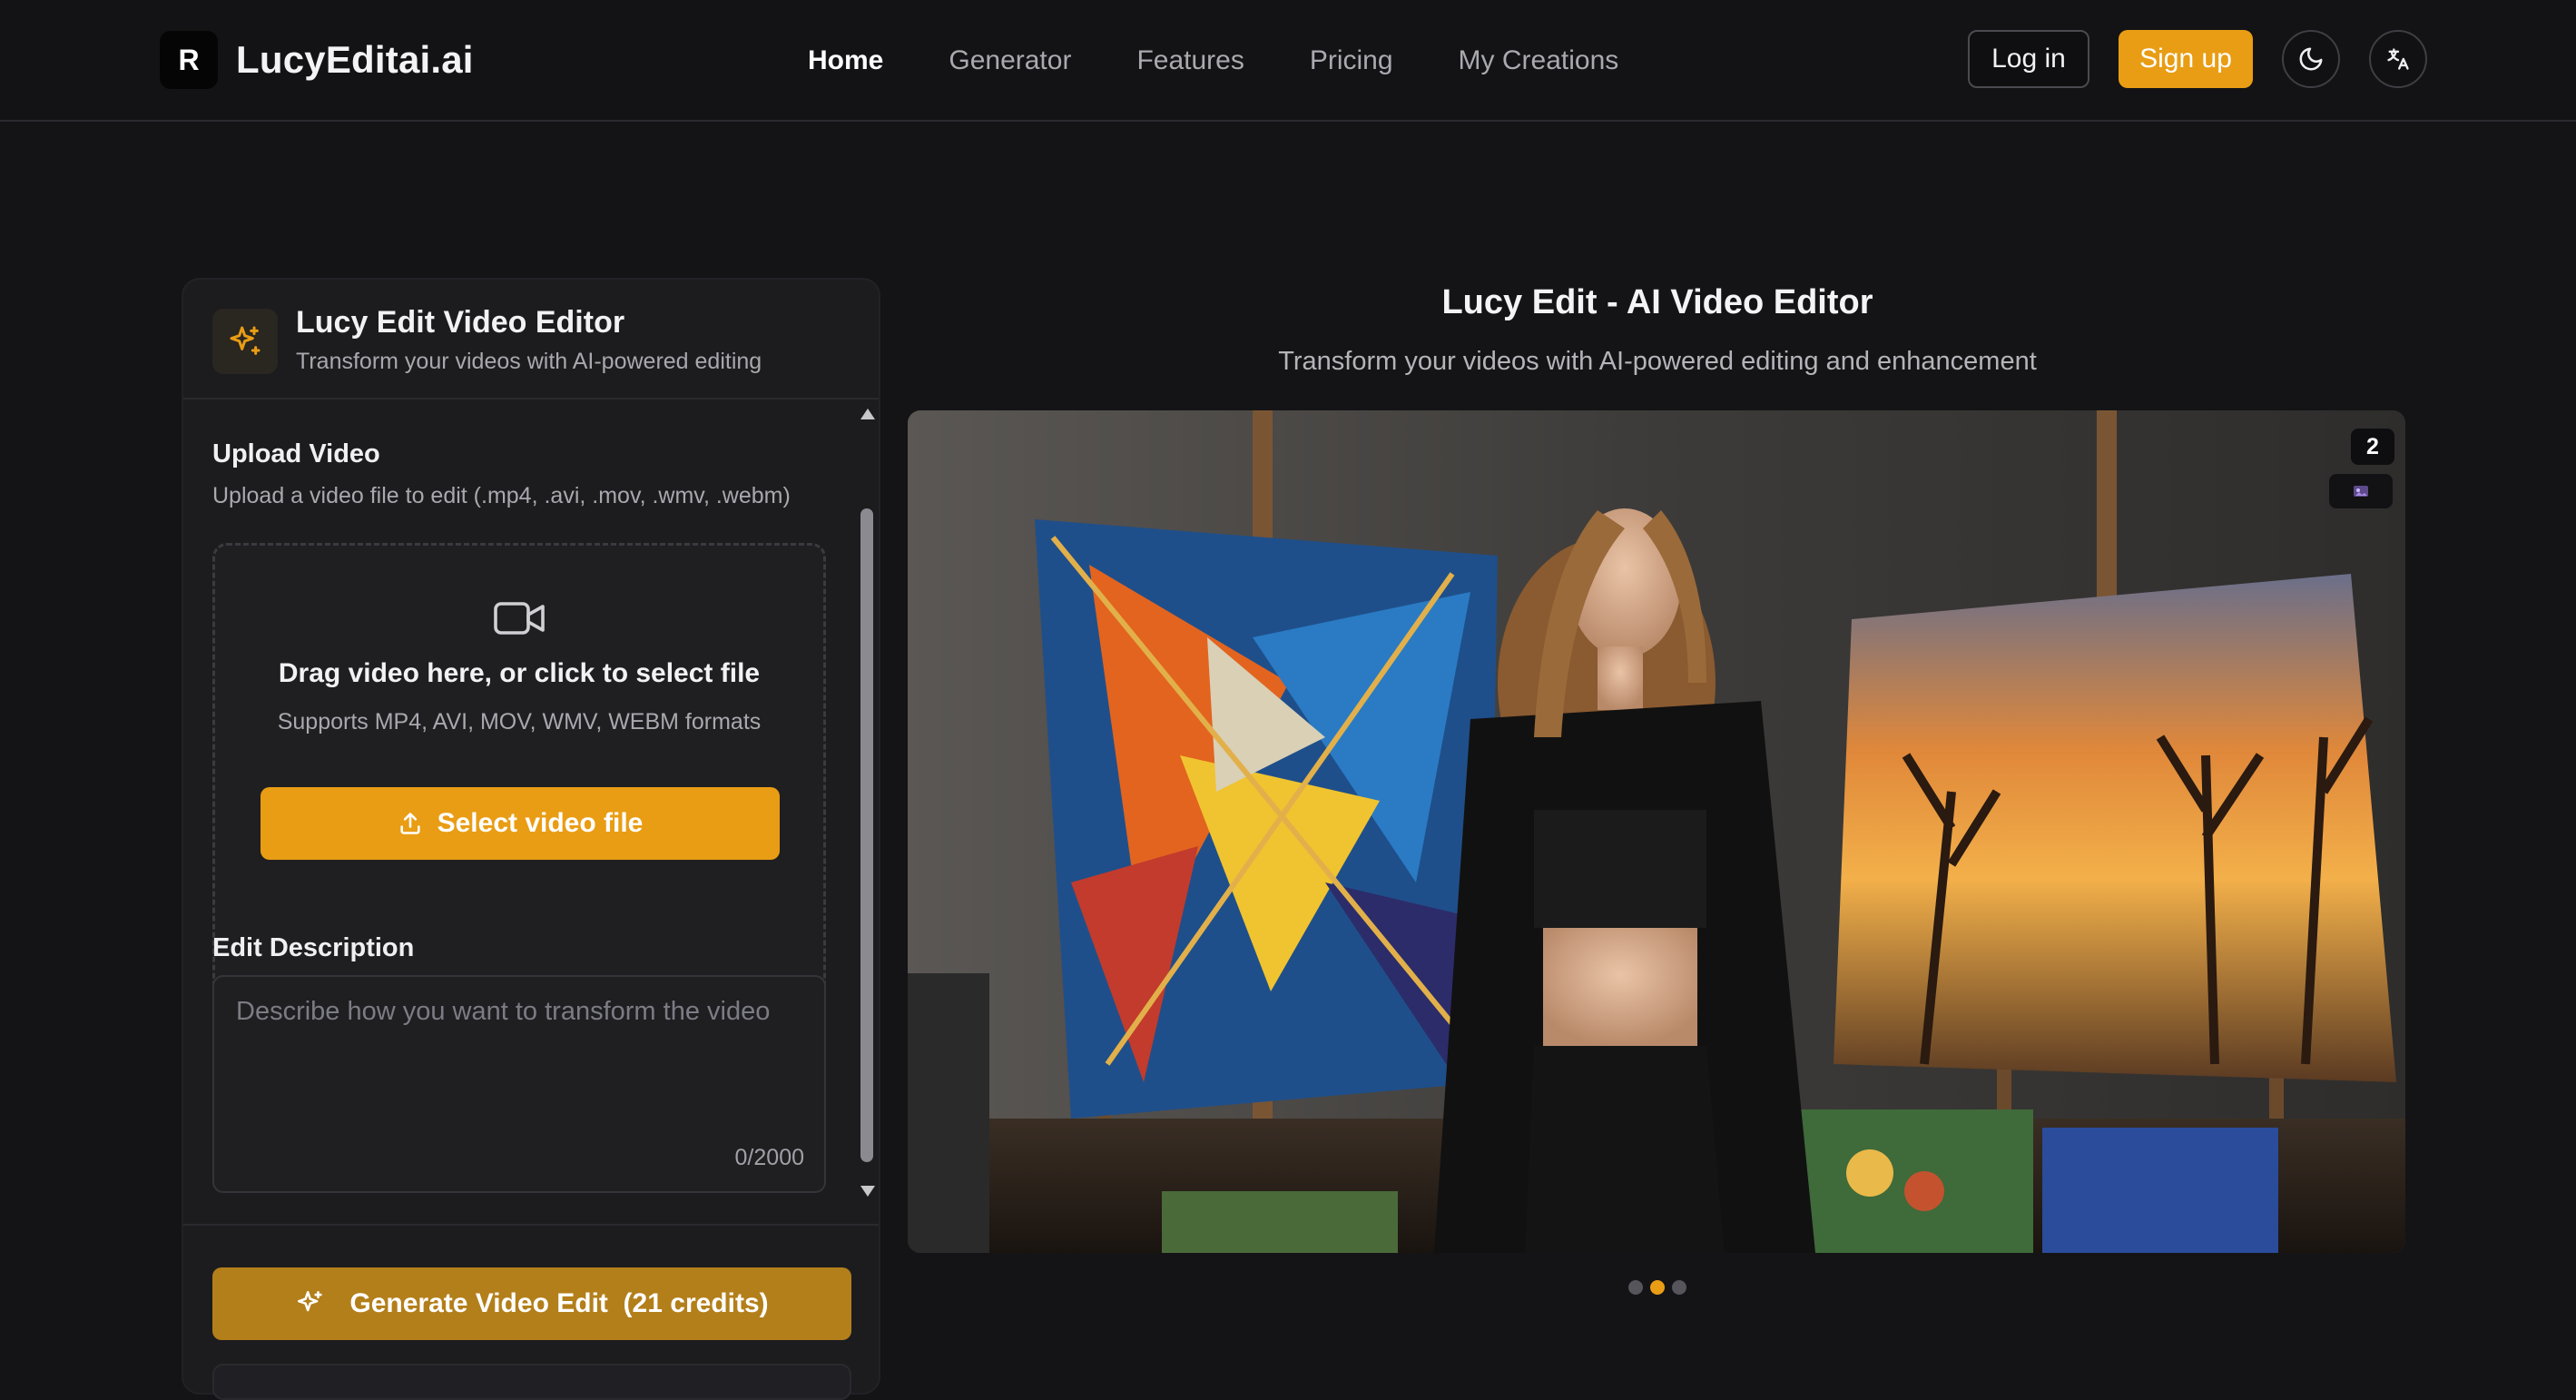  What do you see at coordinates (1190, 60) in the screenshot?
I see `nav-features: Features` at bounding box center [1190, 60].